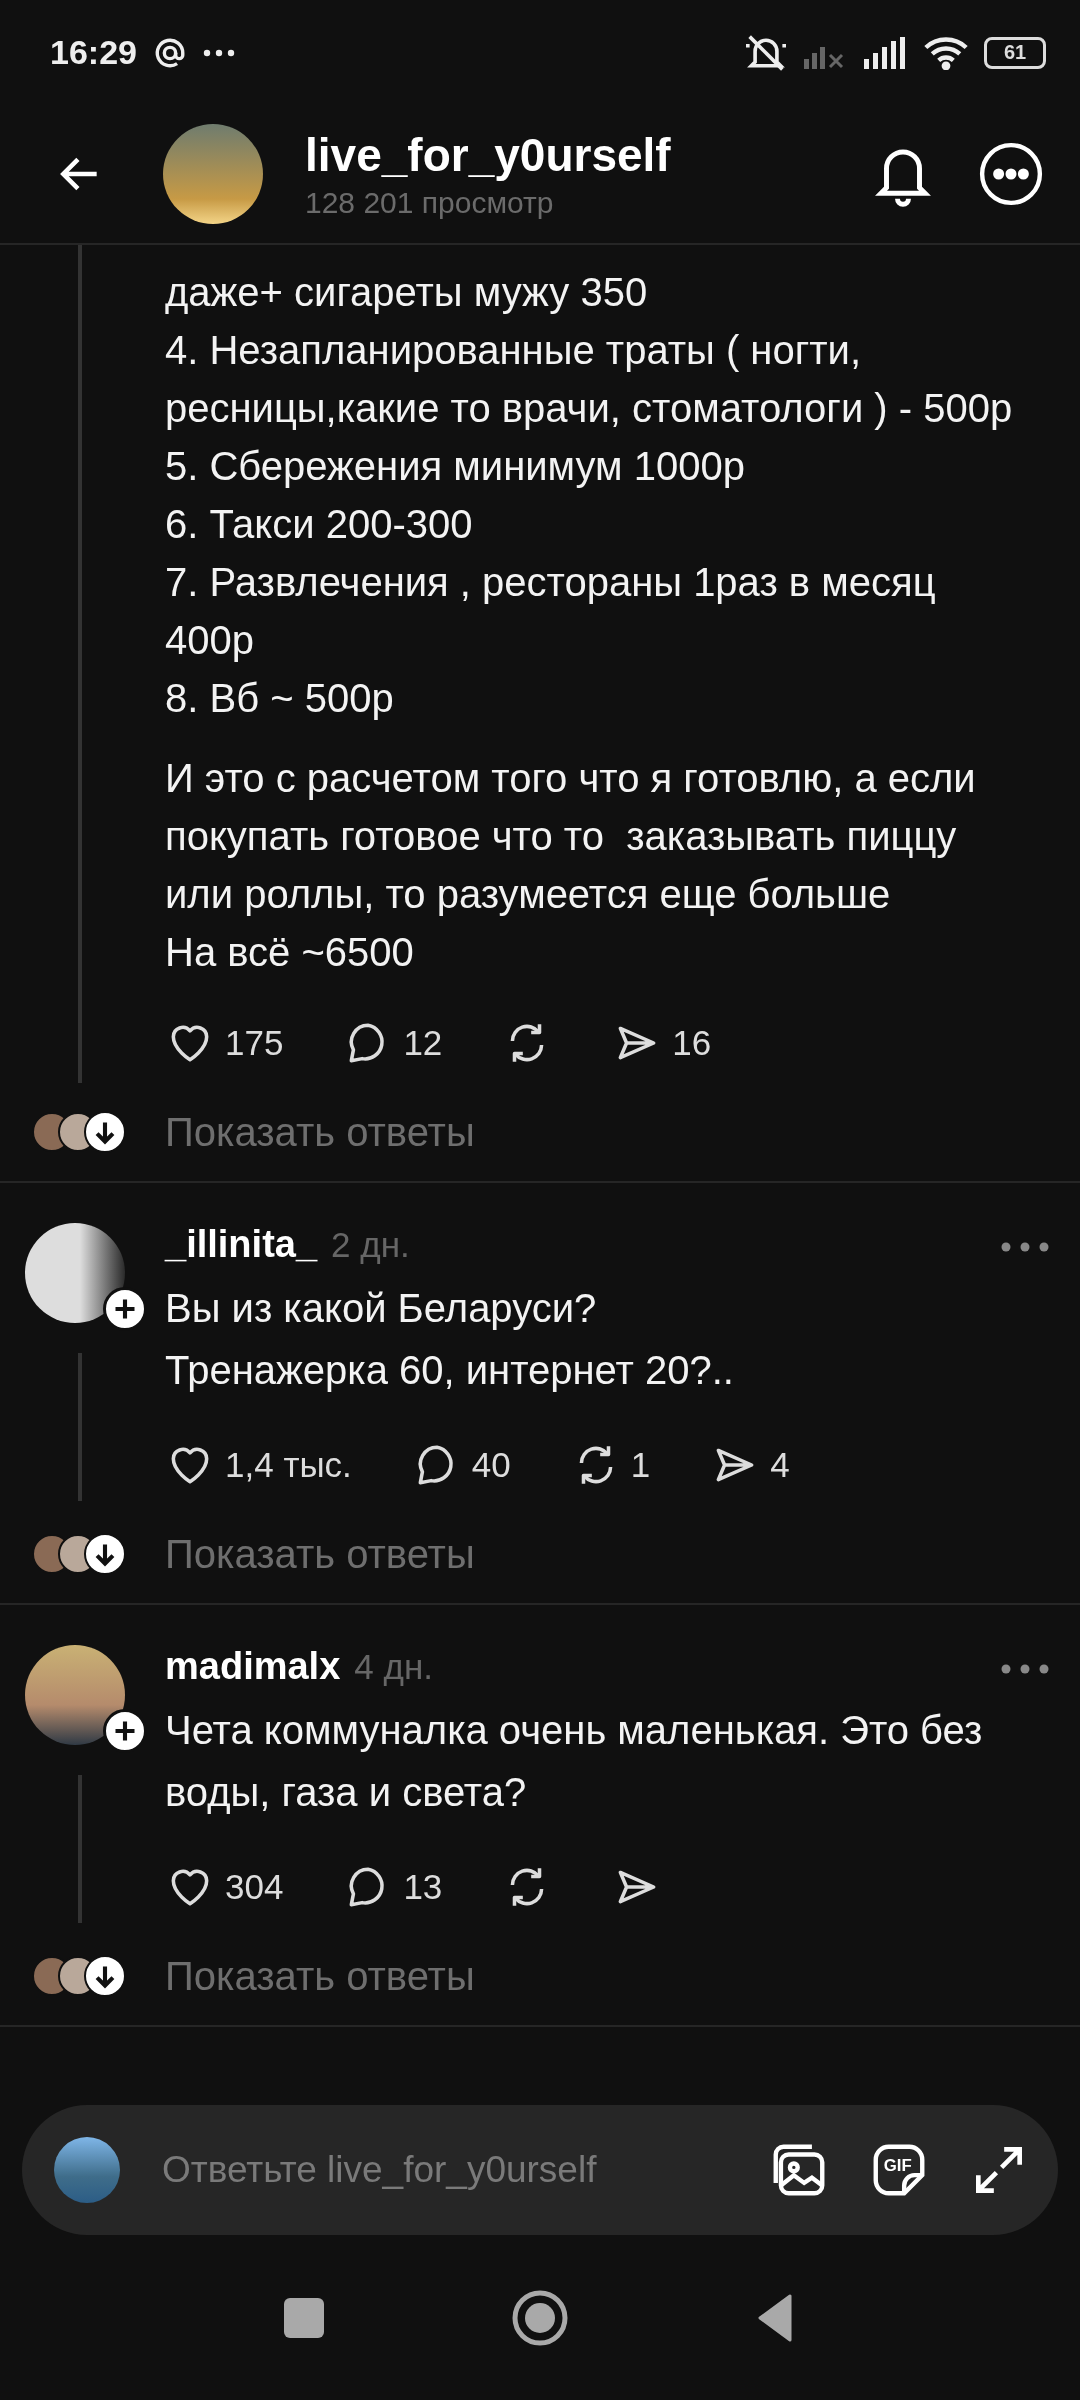 Image resolution: width=1080 pixels, height=2400 pixels. What do you see at coordinates (574, 1761) in the screenshot?
I see `comment-text: Чета коммуналка очень маленькая. Это без воды, газа и света?` at bounding box center [574, 1761].